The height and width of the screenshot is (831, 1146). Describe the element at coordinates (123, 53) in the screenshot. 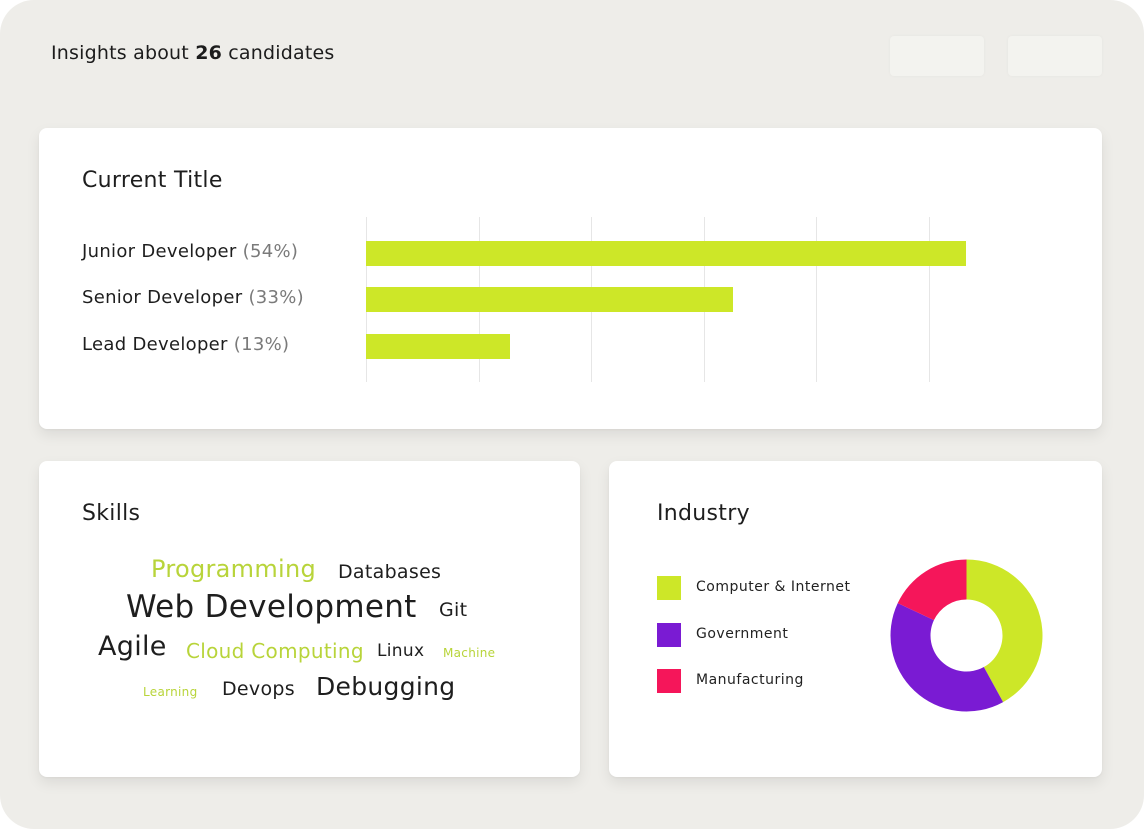

I see `insights-prefix: Insights about` at that location.